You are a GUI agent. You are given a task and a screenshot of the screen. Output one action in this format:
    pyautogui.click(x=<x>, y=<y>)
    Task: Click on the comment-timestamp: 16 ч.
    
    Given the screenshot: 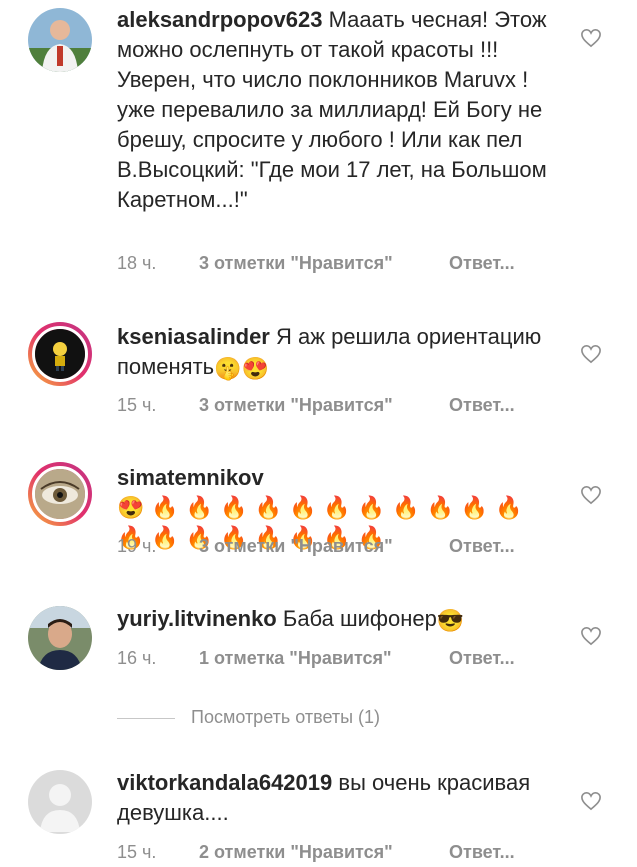 What is the action you would take?
    pyautogui.click(x=137, y=658)
    